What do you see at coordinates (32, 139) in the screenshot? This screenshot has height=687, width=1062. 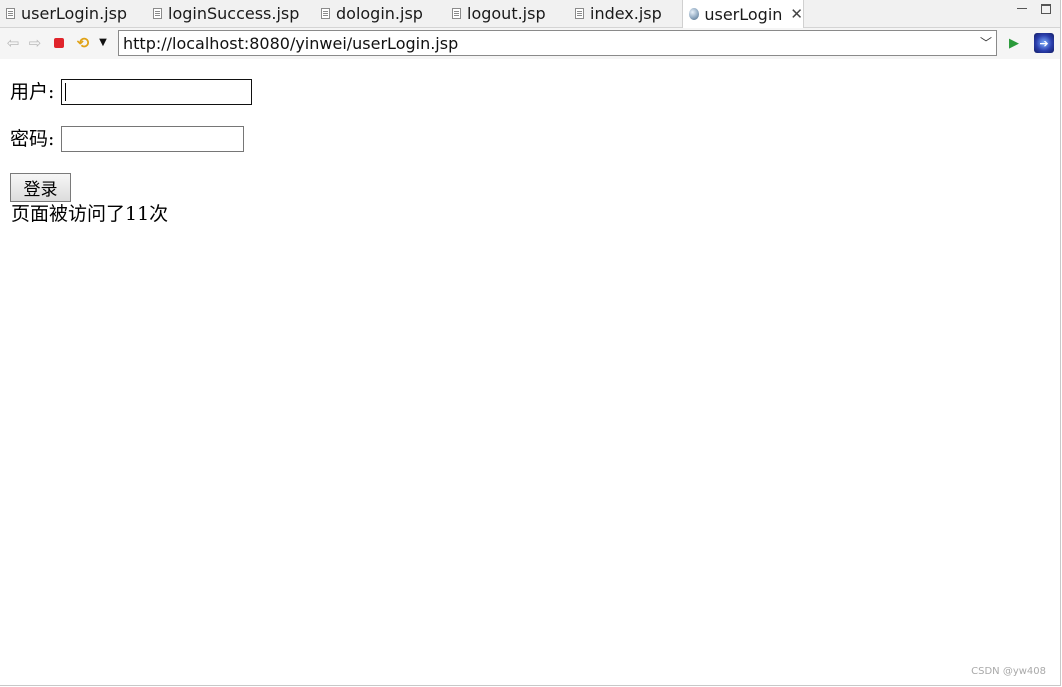 I see `password-label: 密码:` at bounding box center [32, 139].